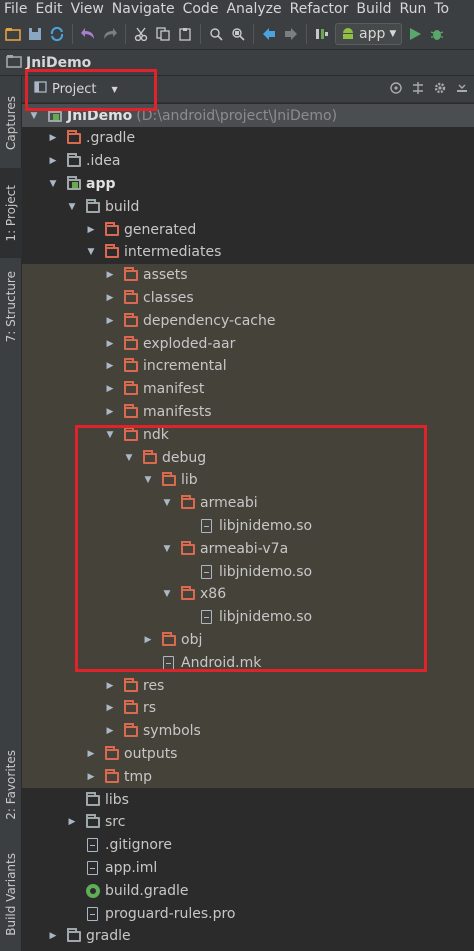 The width and height of the screenshot is (474, 951). What do you see at coordinates (248, 890) in the screenshot?
I see `tree-row: build.gradle` at bounding box center [248, 890].